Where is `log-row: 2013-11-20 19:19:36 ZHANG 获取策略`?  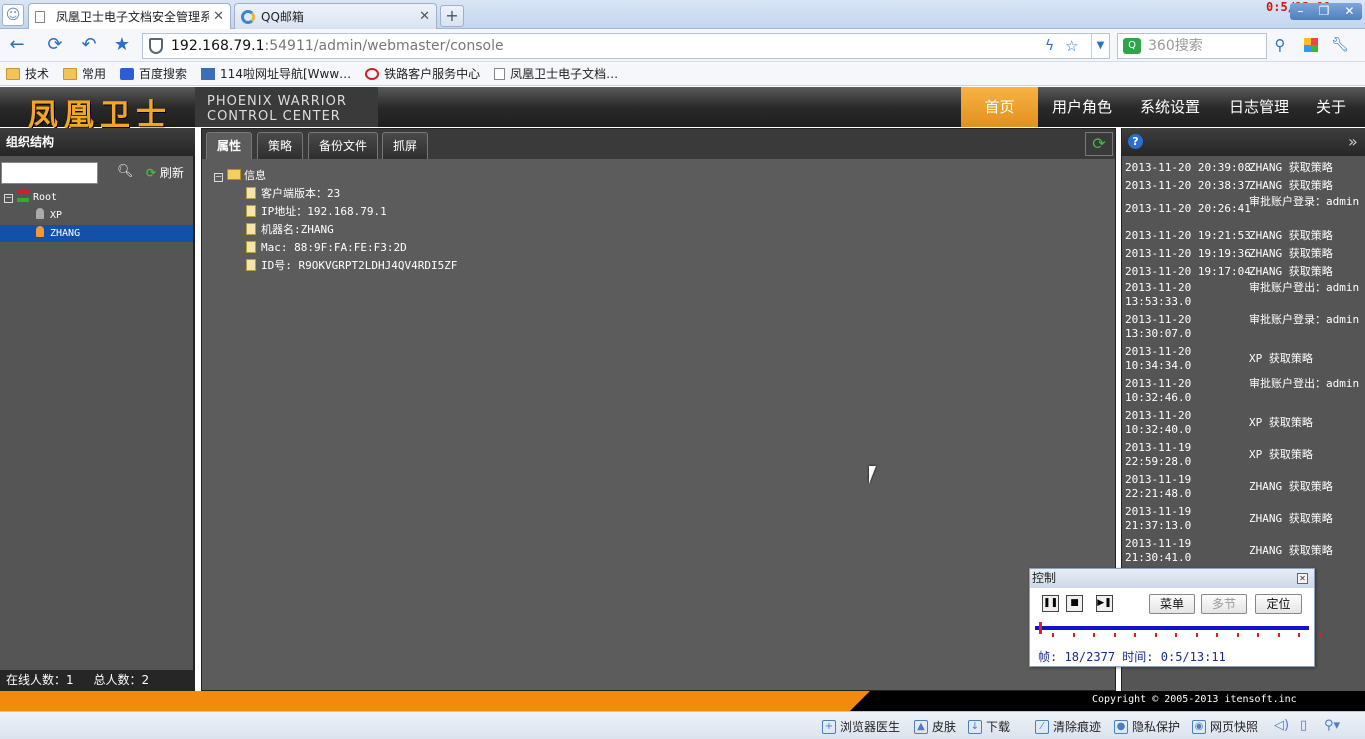 log-row: 2013-11-20 19:19:36 ZHANG 获取策略 is located at coordinates (1244, 254).